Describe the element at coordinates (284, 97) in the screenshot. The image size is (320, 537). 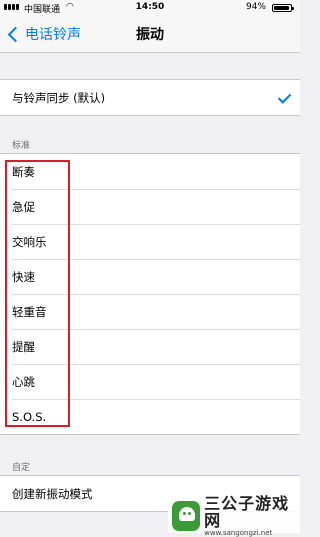
I see `checkmark-icon` at that location.